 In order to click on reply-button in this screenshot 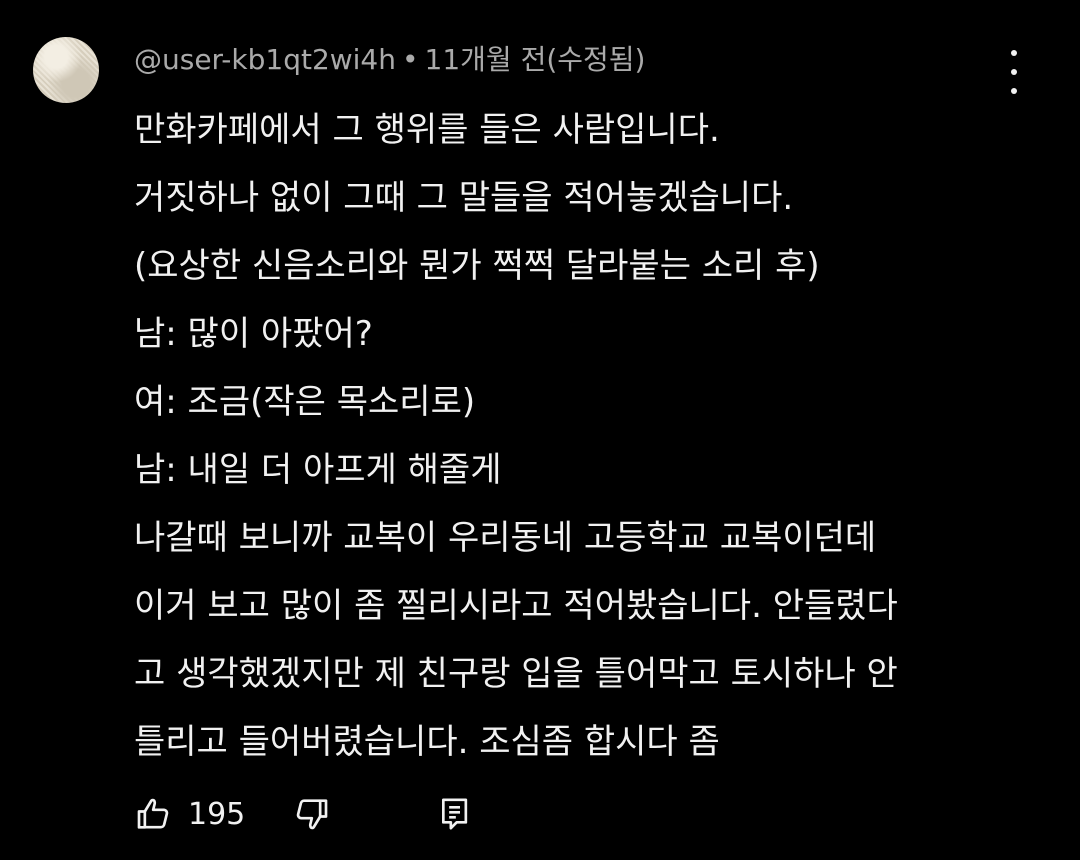, I will do `click(455, 814)`.